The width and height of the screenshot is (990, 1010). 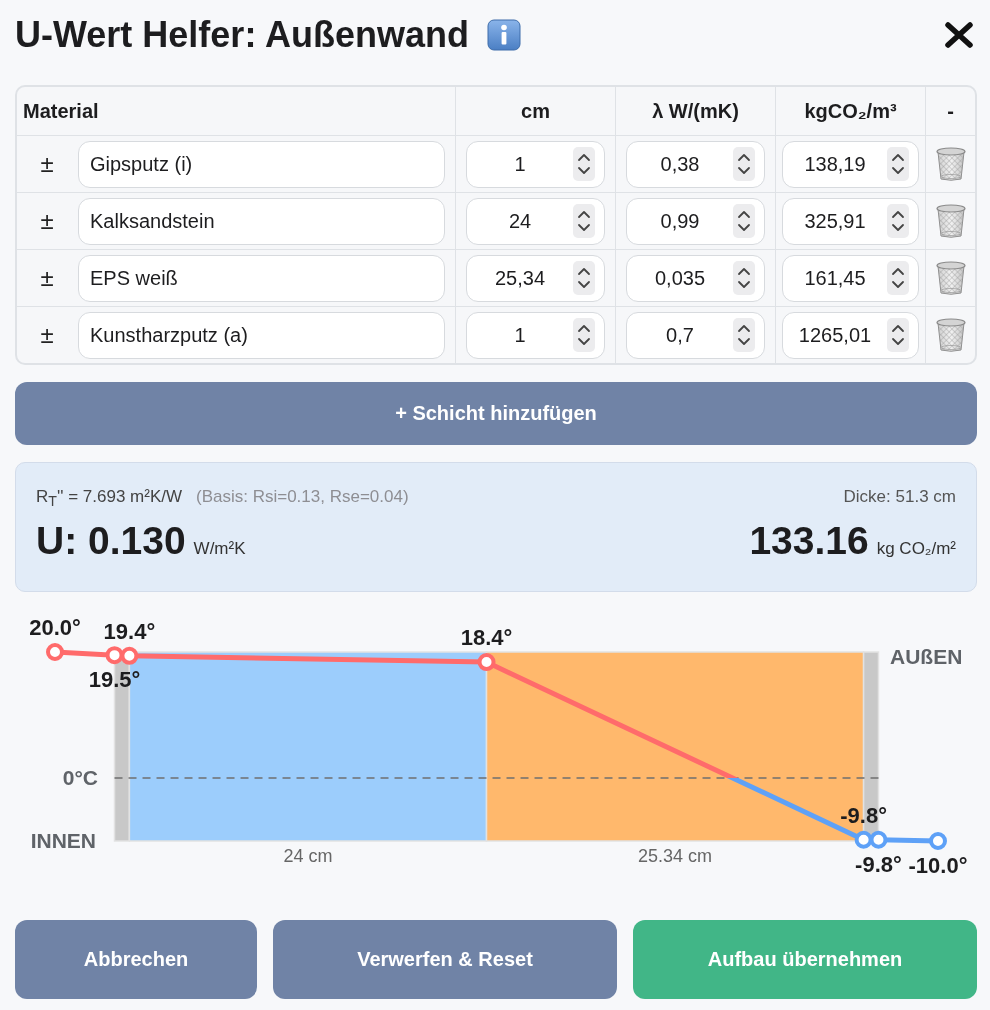 What do you see at coordinates (109, 498) in the screenshot?
I see `thermal-resistance-text: R$_{T}$'' = 7.693 m²K/W` at bounding box center [109, 498].